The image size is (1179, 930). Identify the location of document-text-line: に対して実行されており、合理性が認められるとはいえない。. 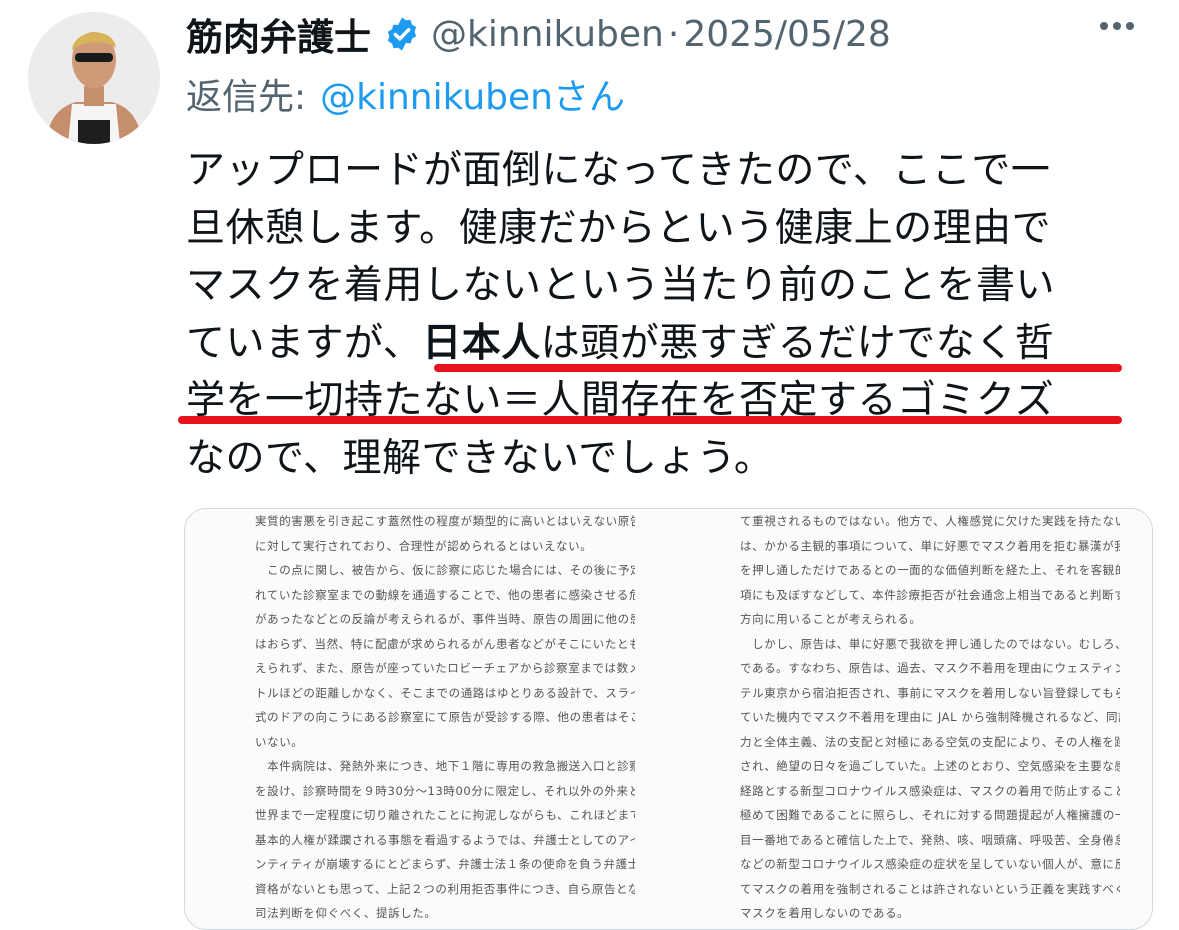
(424, 545).